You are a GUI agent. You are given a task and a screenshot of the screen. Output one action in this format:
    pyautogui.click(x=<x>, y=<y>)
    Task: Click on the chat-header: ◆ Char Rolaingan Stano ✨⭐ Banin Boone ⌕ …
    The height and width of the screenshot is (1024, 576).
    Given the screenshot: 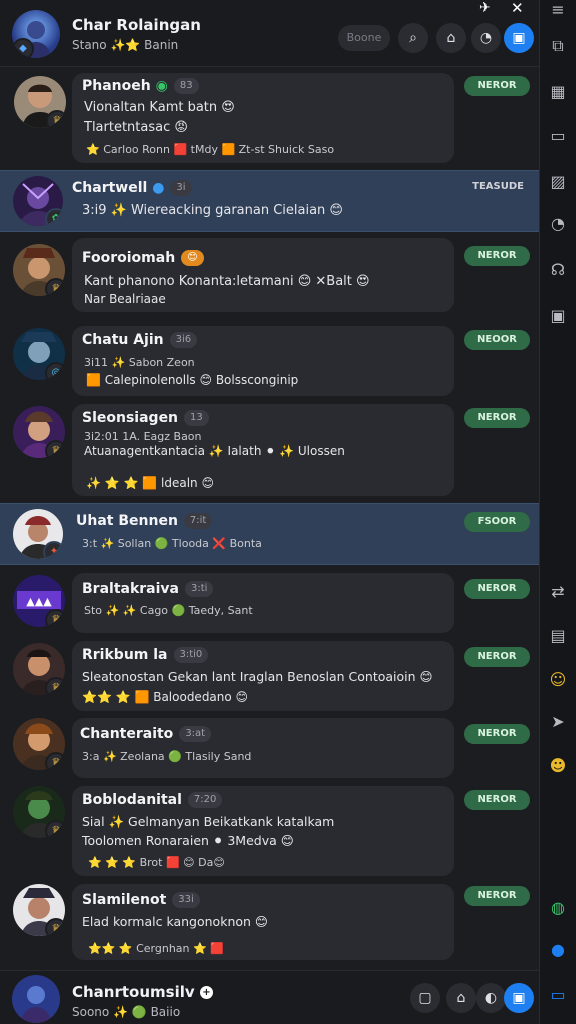 What is the action you would take?
    pyautogui.click(x=270, y=33)
    